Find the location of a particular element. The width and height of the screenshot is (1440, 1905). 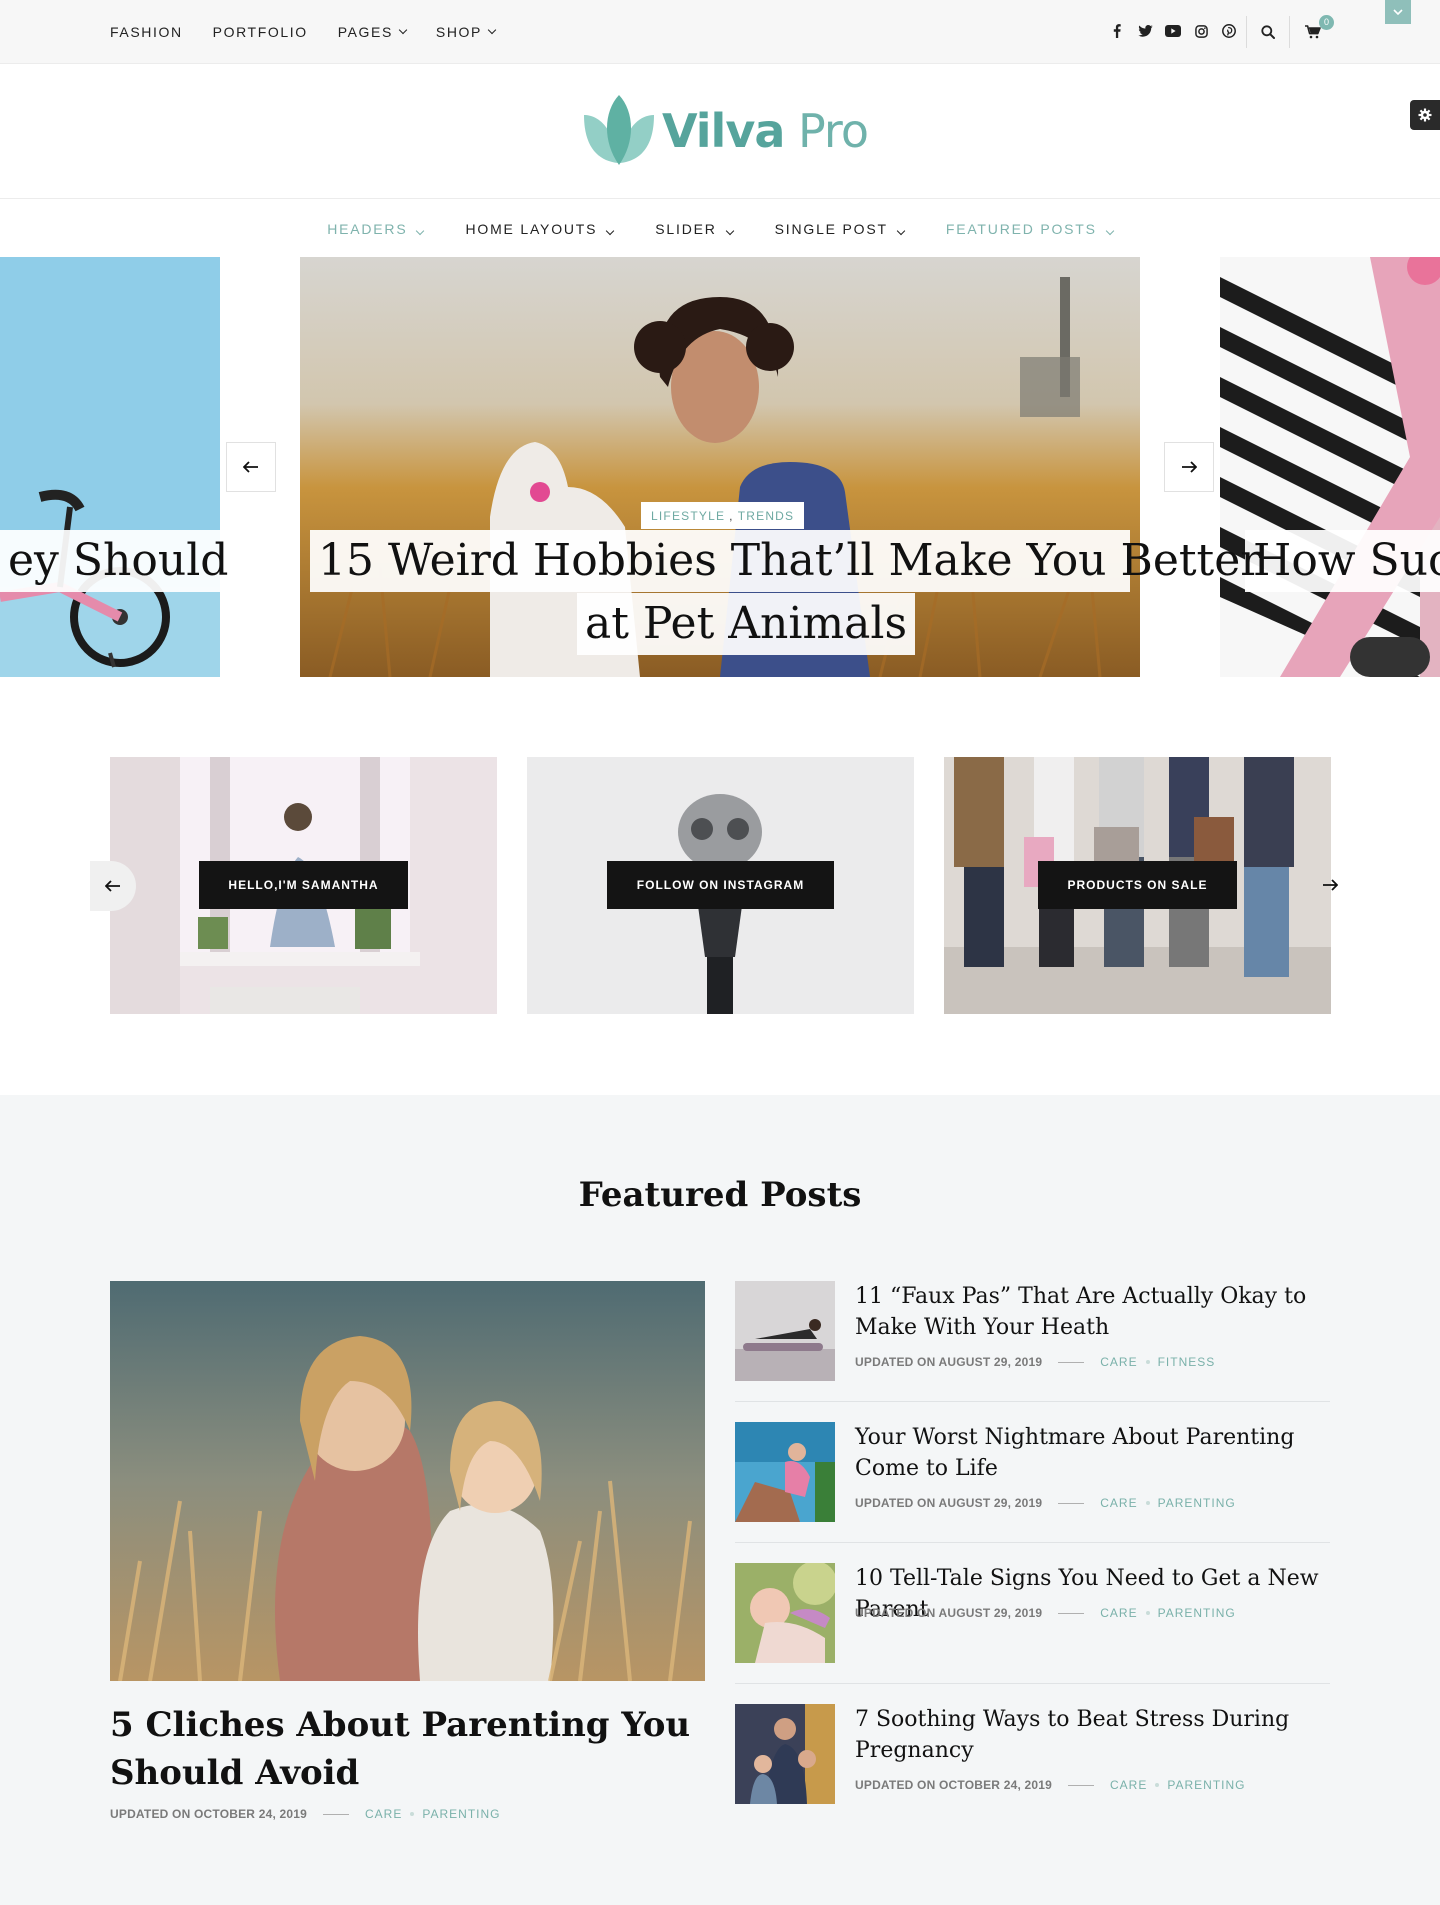

arrow-left-icon is located at coordinates (250, 467).